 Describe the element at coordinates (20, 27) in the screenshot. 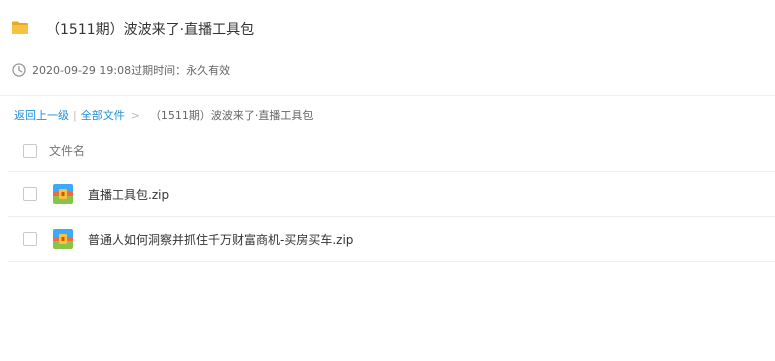

I see `folder-icon` at that location.